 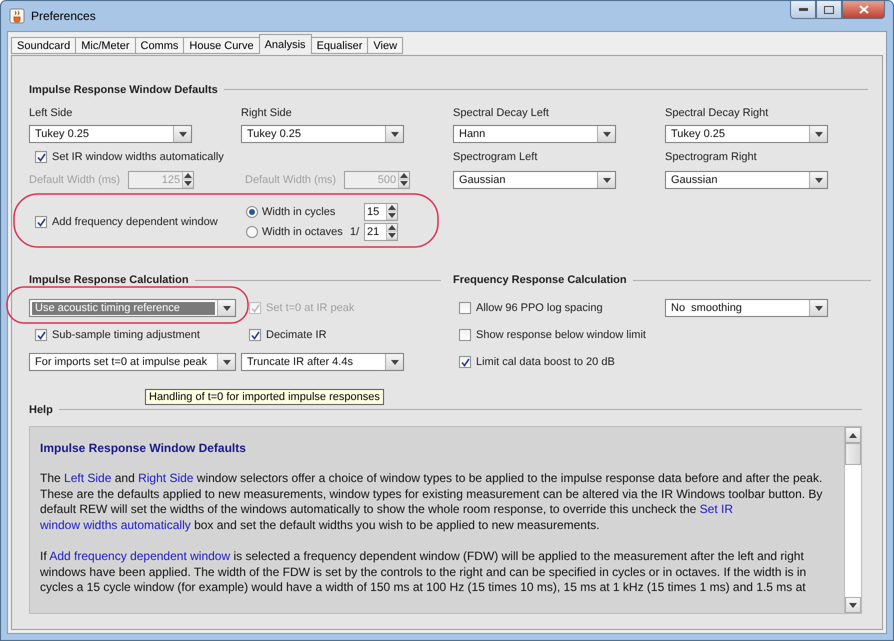 What do you see at coordinates (138, 157) in the screenshot?
I see `checkbox-label: Set IR window widths automatically` at bounding box center [138, 157].